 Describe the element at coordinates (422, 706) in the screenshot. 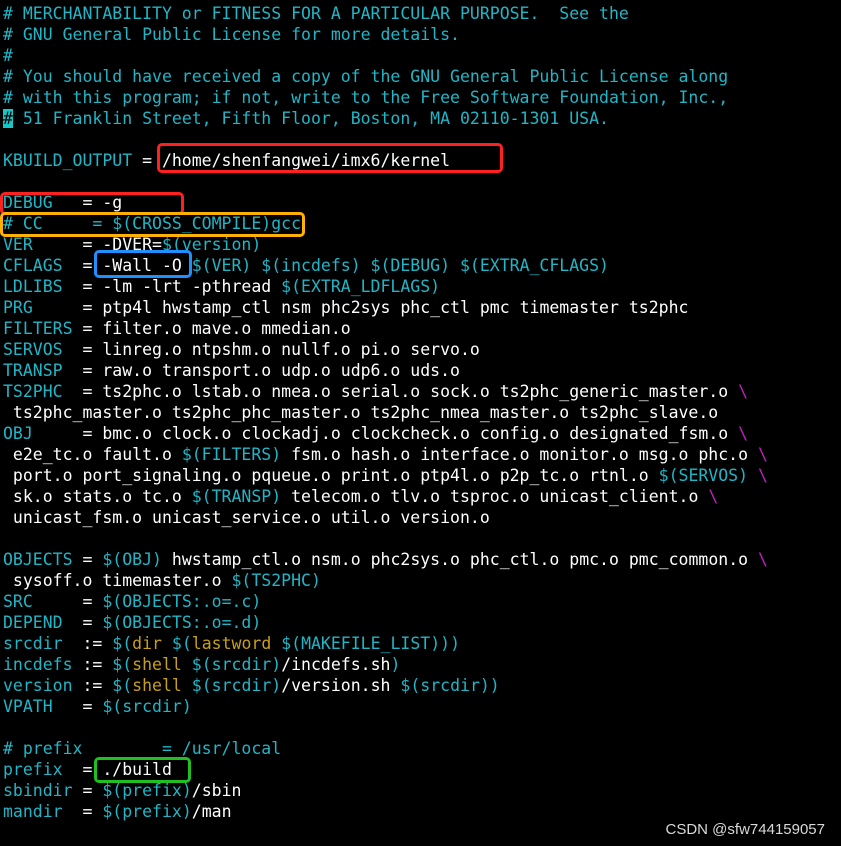

I see `code-line: VPATH = $(srcdir)` at that location.